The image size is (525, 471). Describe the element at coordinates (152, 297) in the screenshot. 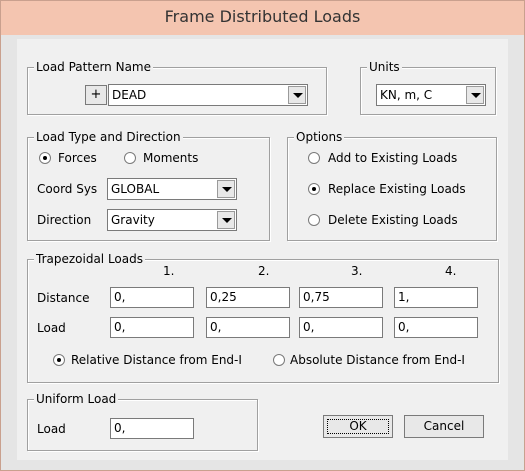

I see `distance-input-1: 0,` at that location.